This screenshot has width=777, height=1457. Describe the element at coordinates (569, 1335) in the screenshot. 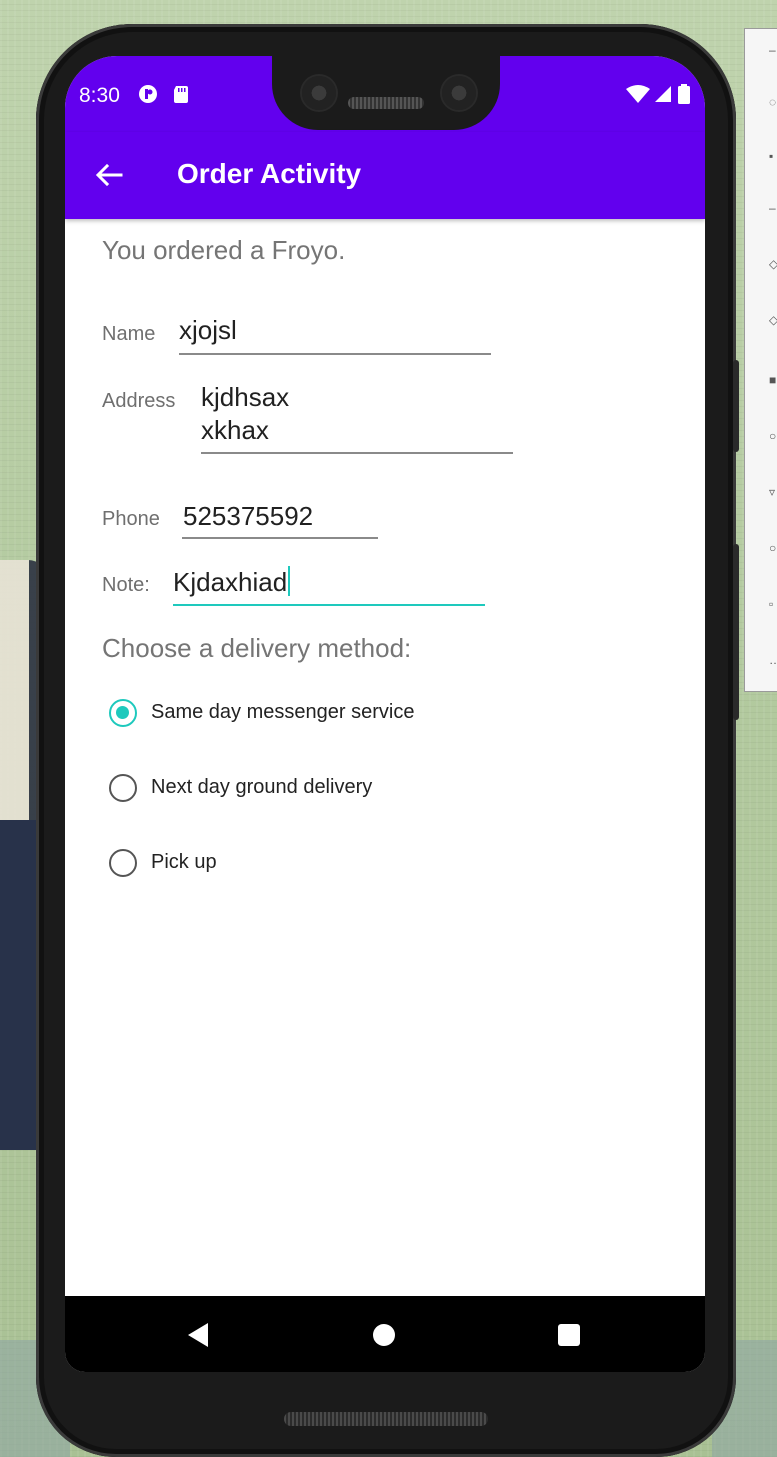

I see `nav-recents-icon` at that location.